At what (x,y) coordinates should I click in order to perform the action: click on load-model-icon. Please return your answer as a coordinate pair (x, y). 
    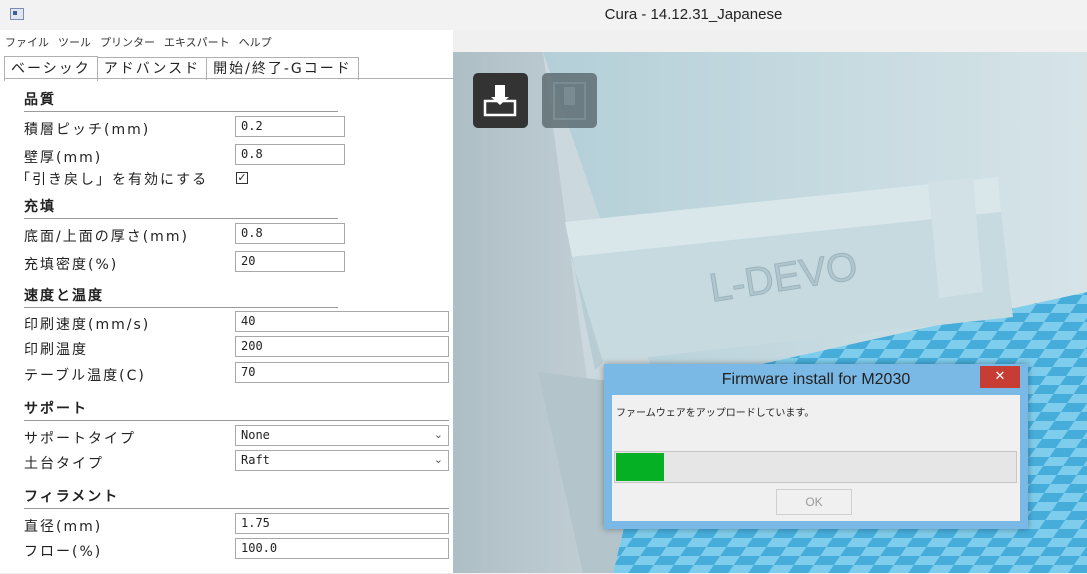
    Looking at the image, I should click on (500, 101).